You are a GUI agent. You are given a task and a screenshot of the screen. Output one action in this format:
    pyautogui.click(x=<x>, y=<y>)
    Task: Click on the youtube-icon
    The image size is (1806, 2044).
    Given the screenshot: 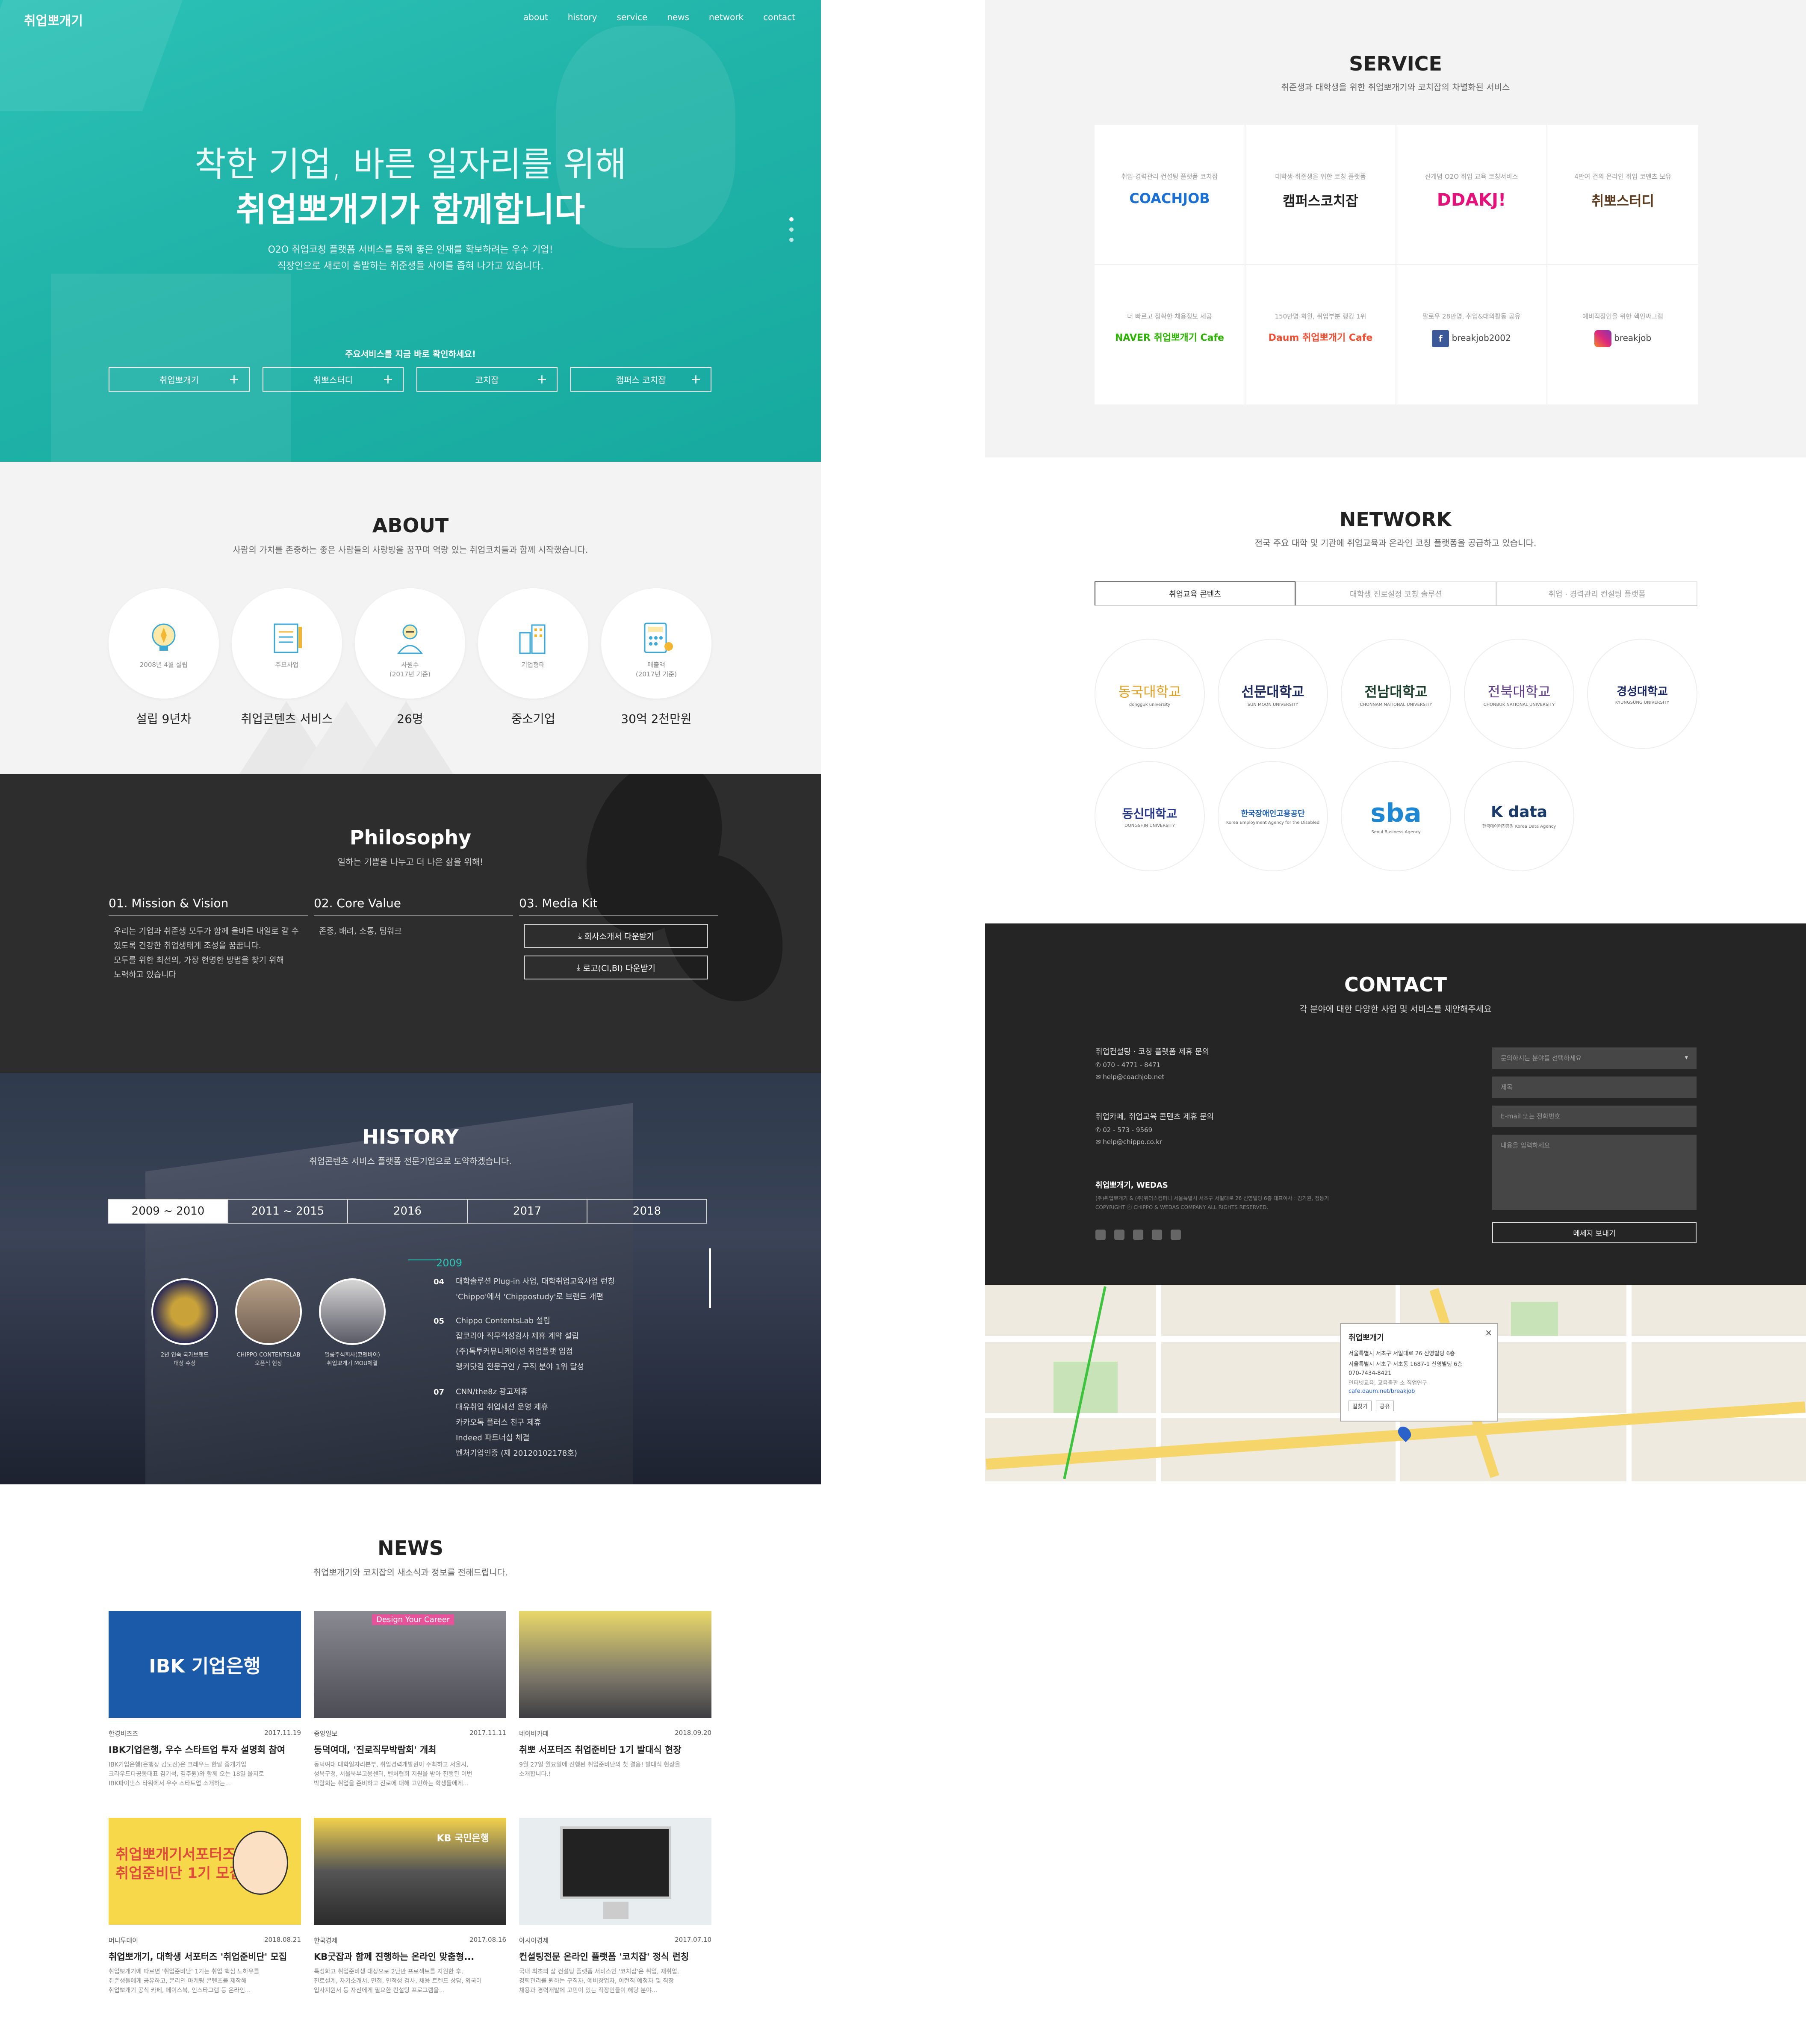 What is the action you would take?
    pyautogui.click(x=1157, y=1235)
    